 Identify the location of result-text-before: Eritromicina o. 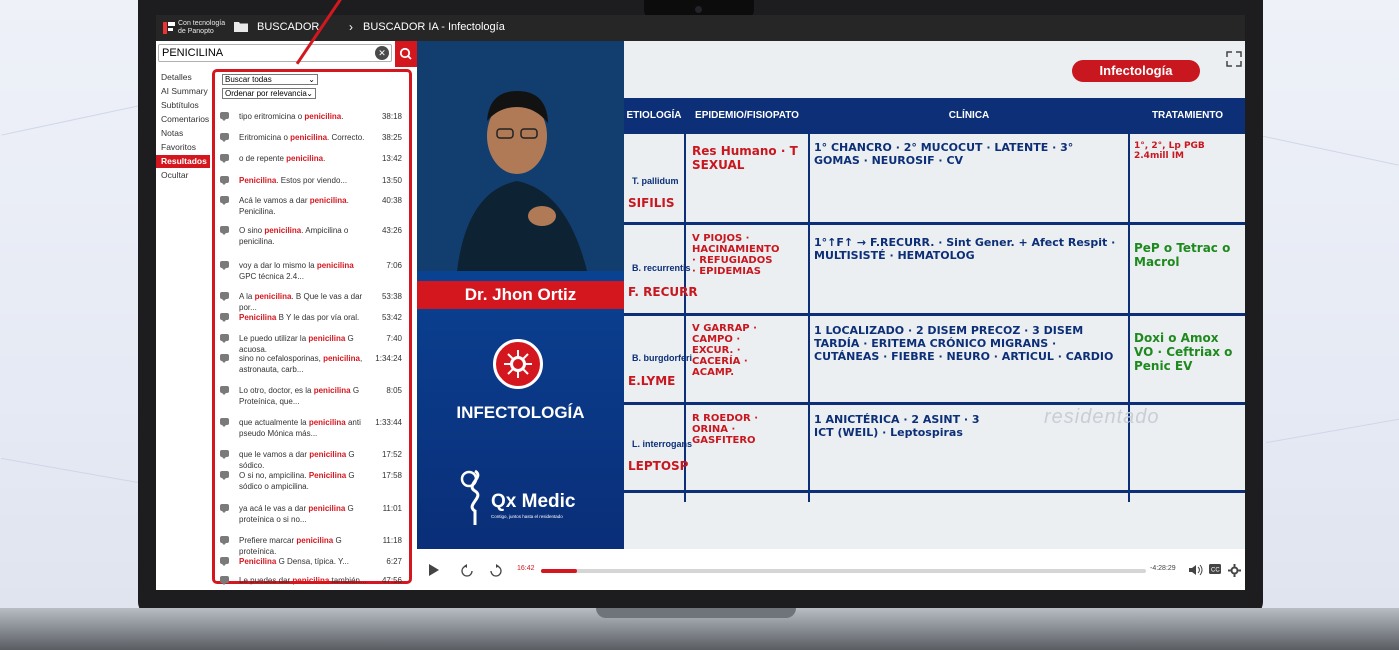
(265, 137).